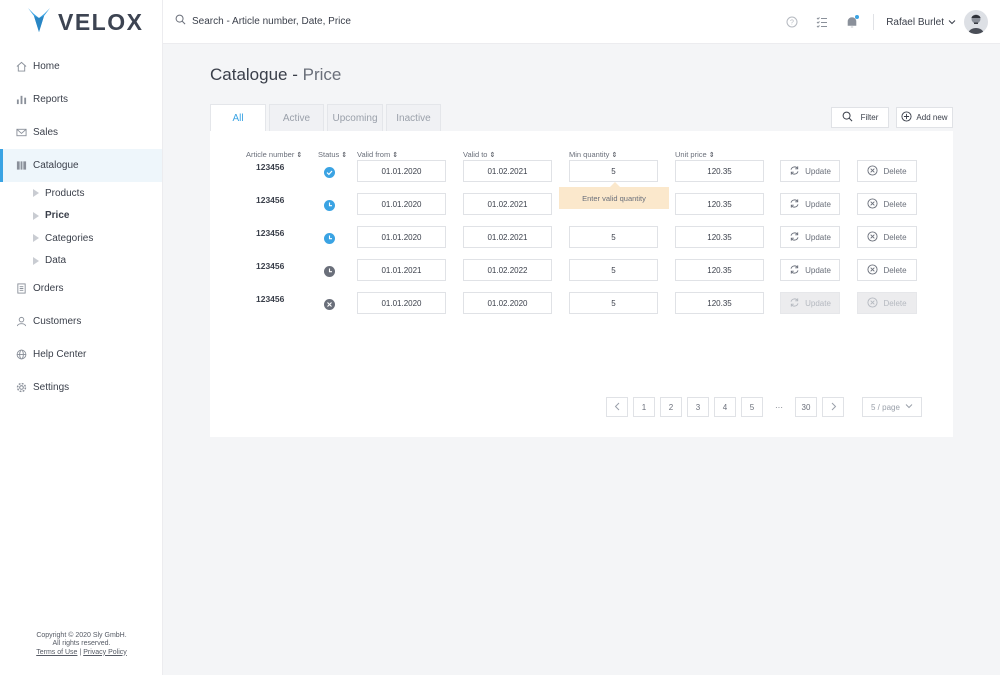  Describe the element at coordinates (924, 117) in the screenshot. I see `add-new-button: Add new` at that location.